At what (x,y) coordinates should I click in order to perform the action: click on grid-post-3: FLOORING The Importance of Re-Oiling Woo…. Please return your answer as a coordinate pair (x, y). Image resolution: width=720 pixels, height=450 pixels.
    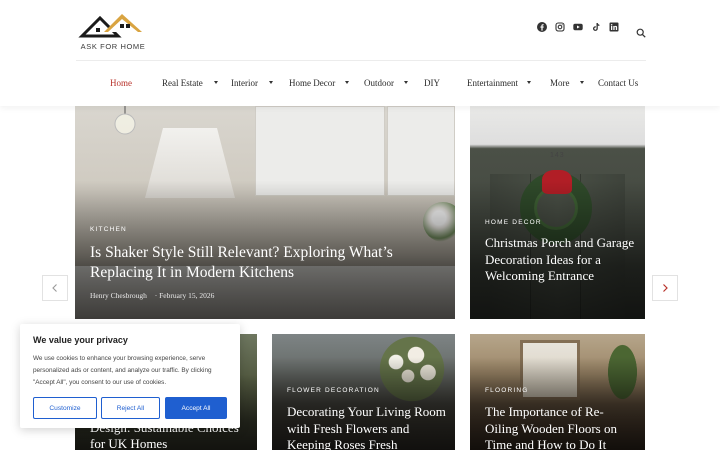
    Looking at the image, I should click on (557, 392).